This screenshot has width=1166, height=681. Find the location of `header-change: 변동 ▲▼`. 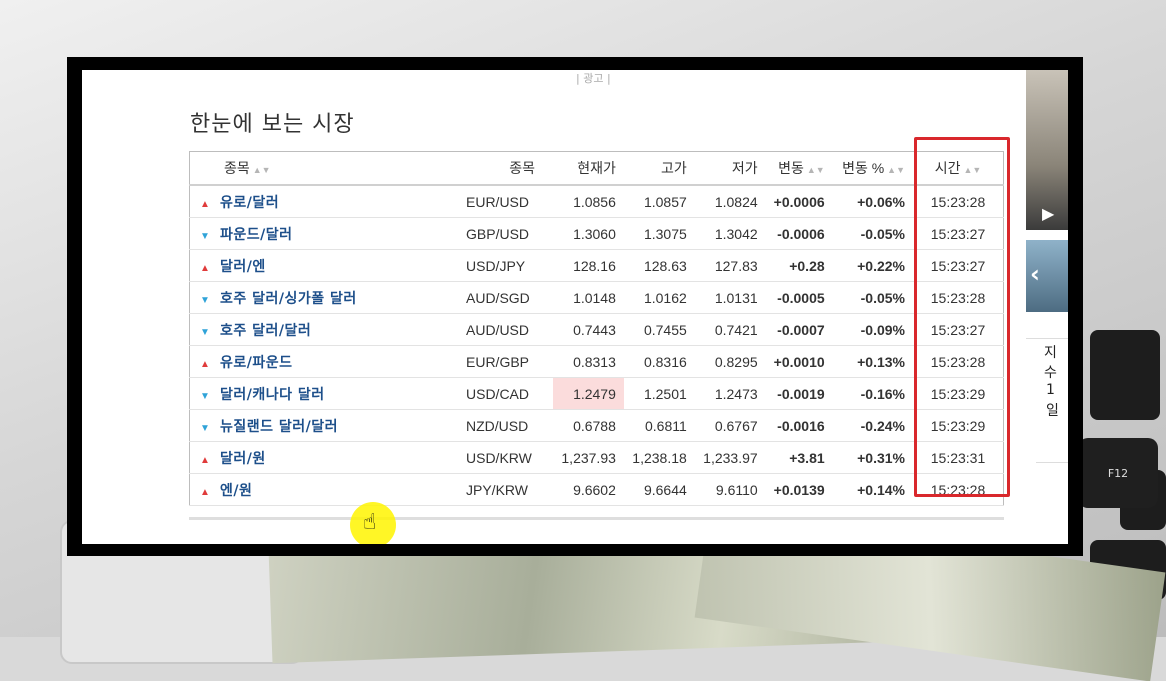

header-change: 변동 ▲▼ is located at coordinates (799, 168).